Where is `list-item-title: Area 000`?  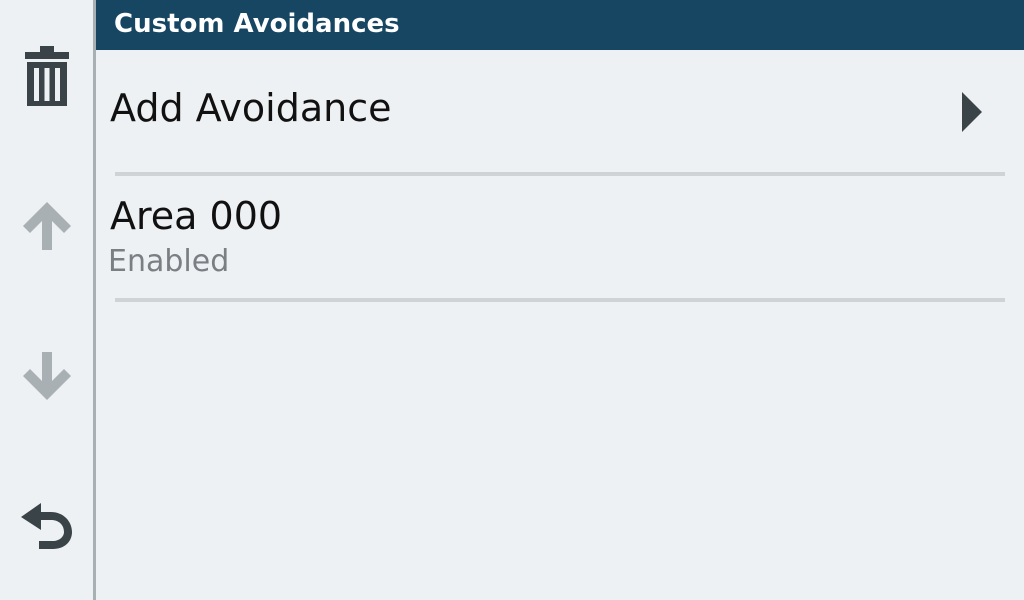
list-item-title: Area 000 is located at coordinates (196, 216).